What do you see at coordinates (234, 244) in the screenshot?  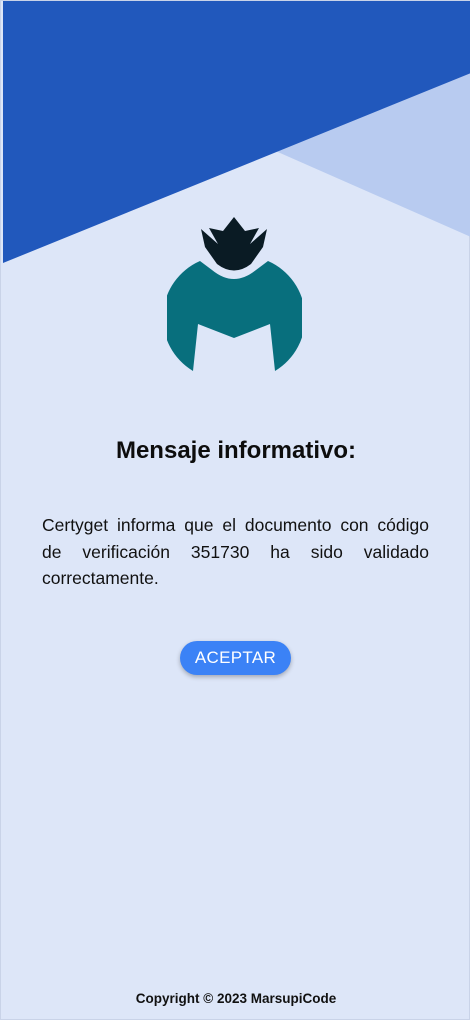 I see `logo-crown` at bounding box center [234, 244].